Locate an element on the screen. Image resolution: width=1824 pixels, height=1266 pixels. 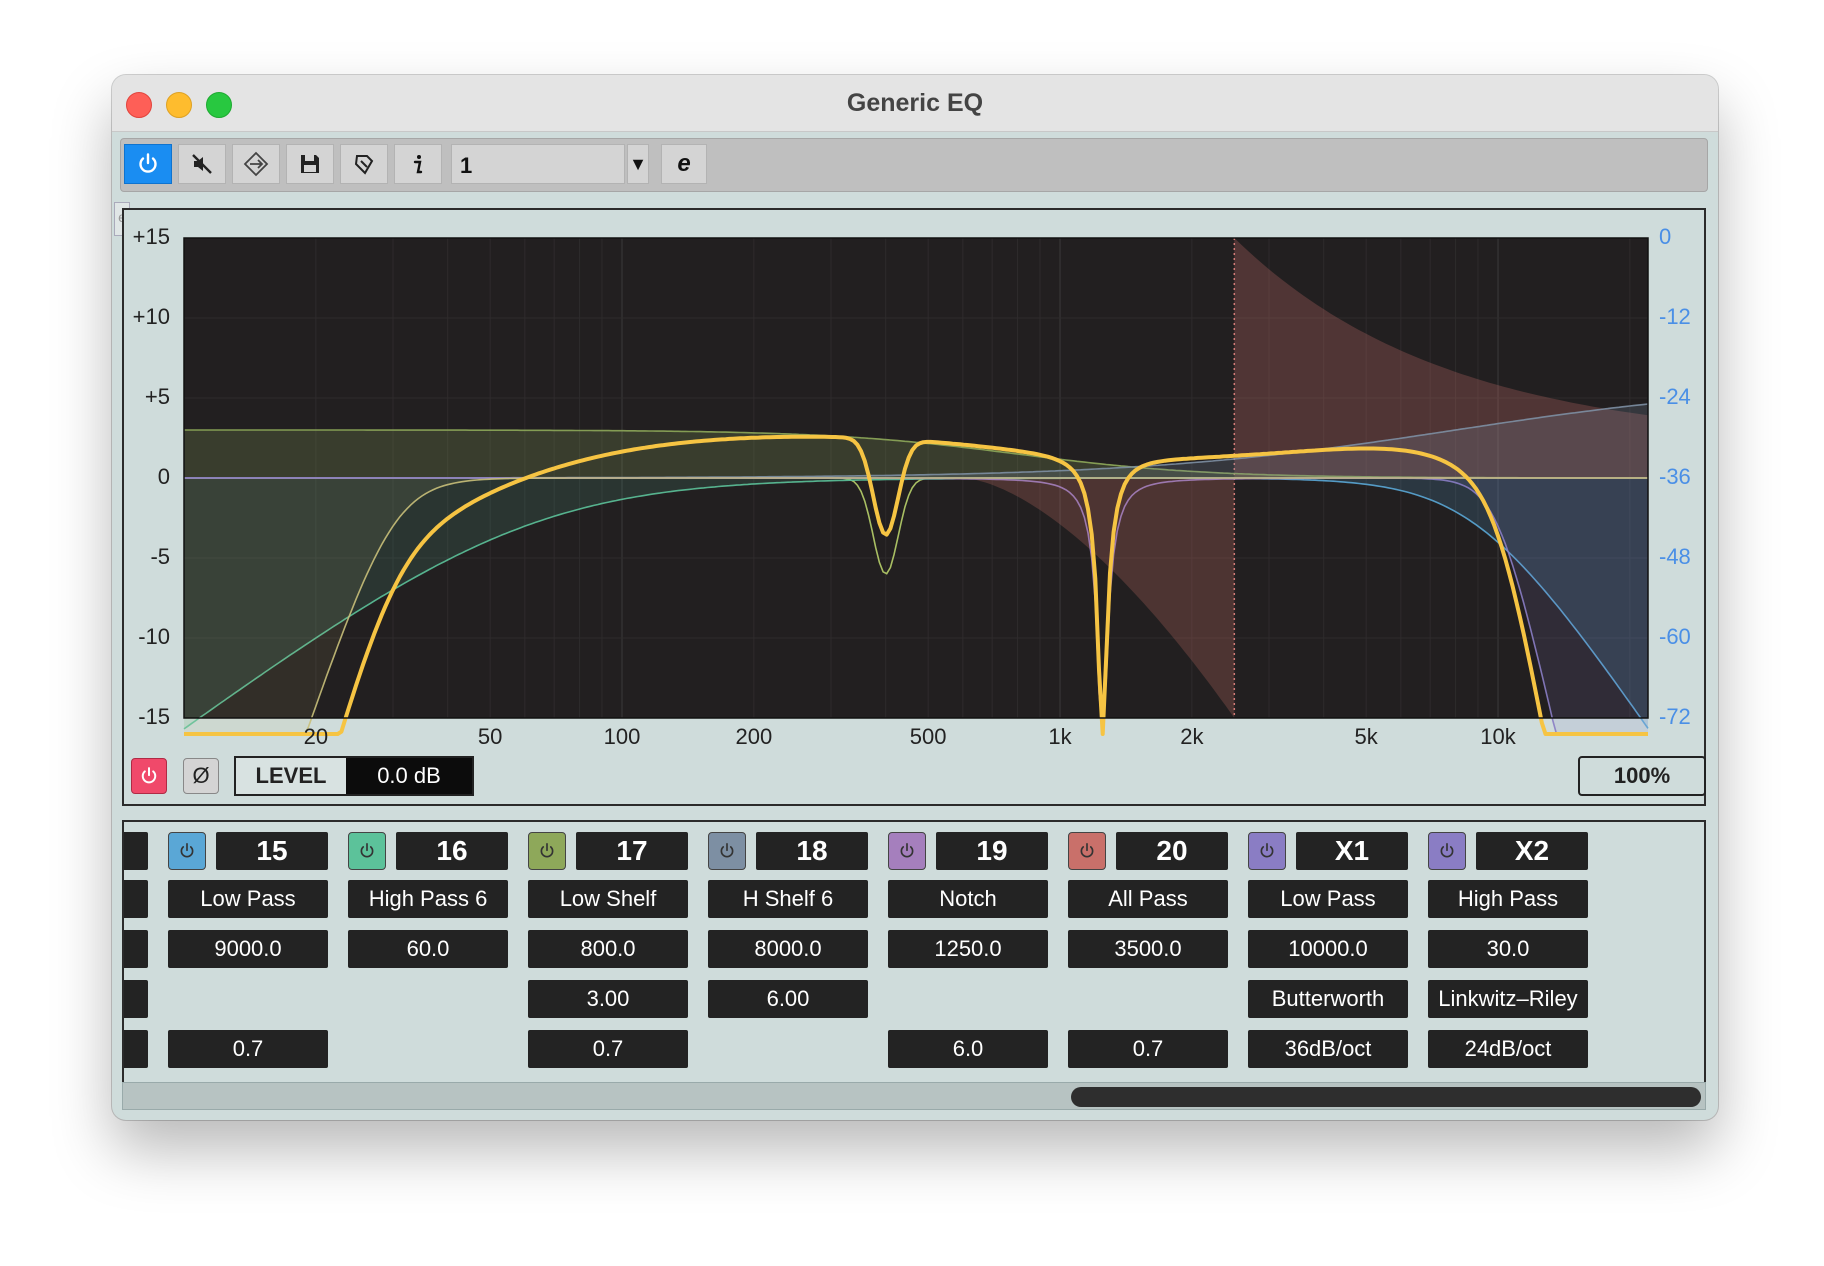
load-icon is located at coordinates (364, 165).